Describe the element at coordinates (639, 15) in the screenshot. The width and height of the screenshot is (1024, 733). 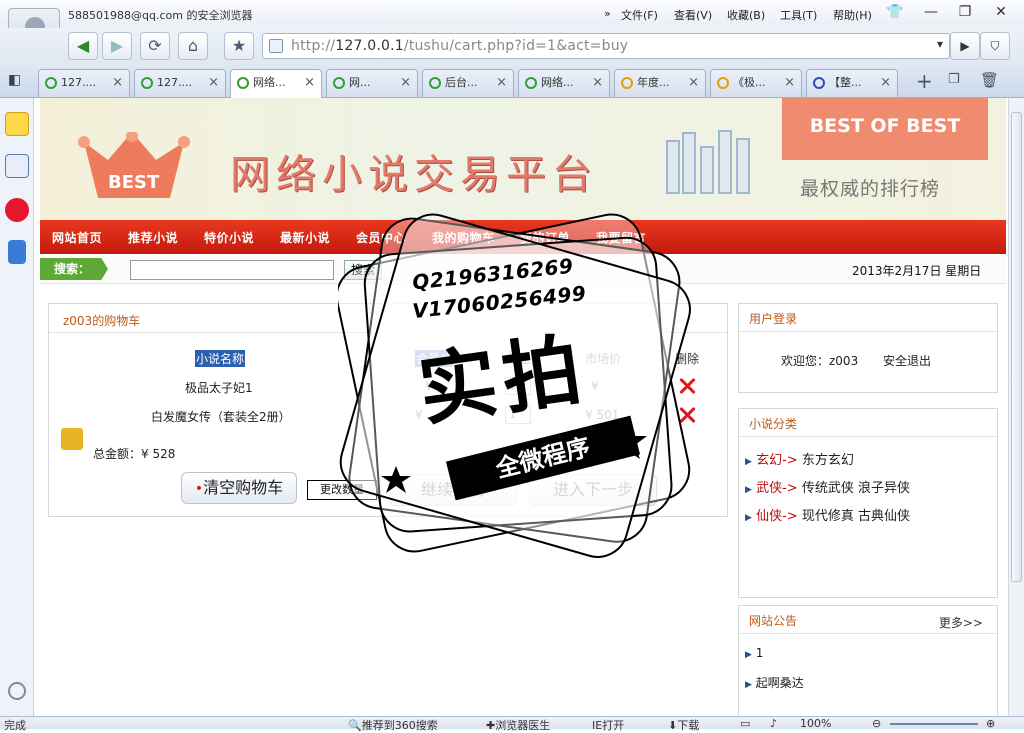
I see `menu-file: 文件(F)` at that location.